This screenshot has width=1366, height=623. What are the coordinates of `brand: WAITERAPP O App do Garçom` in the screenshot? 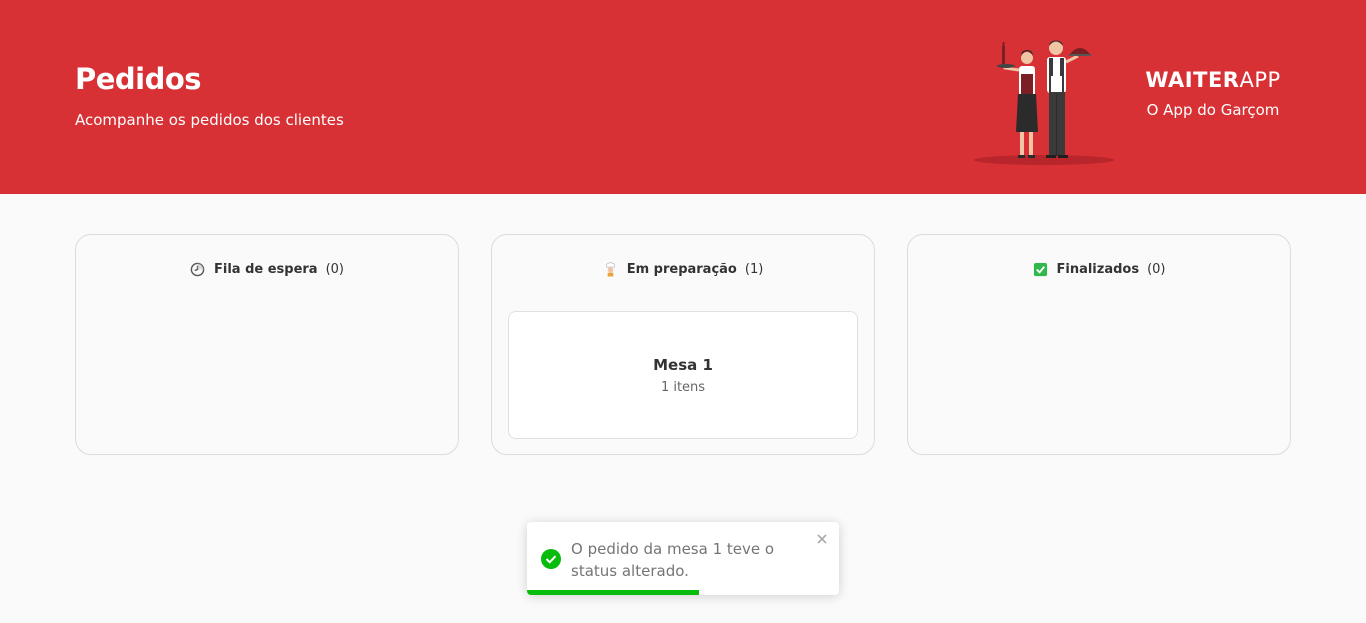 It's located at (1213, 93).